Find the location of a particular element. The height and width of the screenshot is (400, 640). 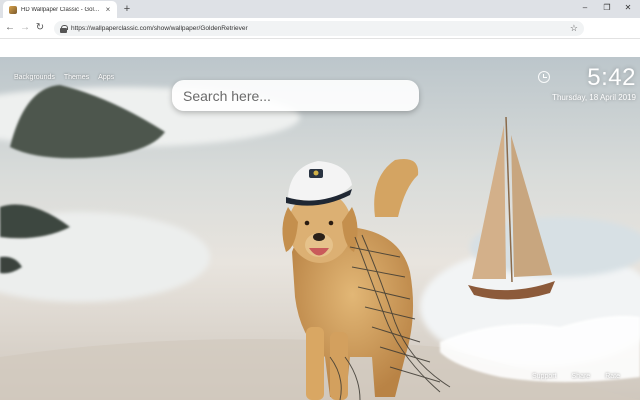

reload-button: ↻ is located at coordinates (40, 28).